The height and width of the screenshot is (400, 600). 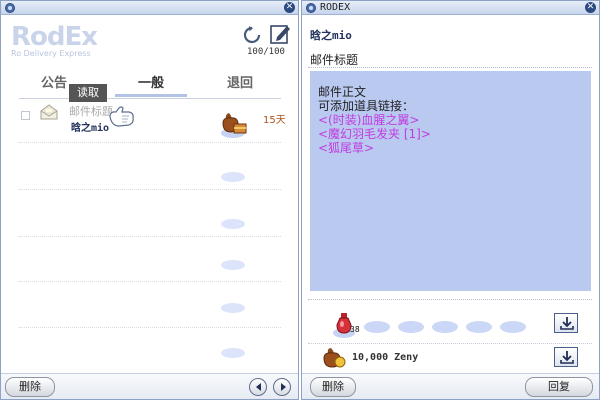 What do you see at coordinates (282, 387) in the screenshot?
I see `next-page-icon` at bounding box center [282, 387].